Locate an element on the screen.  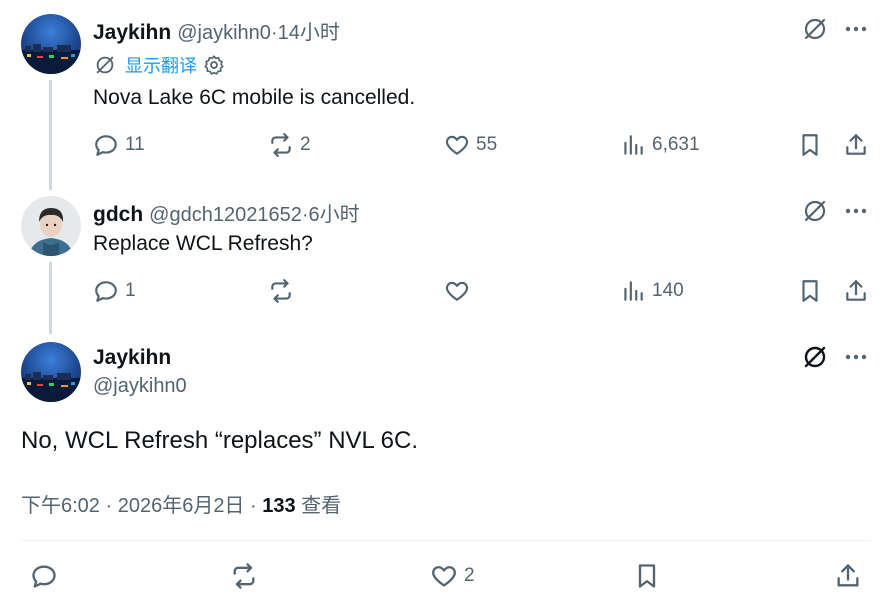
like-button: 2 is located at coordinates (452, 576).